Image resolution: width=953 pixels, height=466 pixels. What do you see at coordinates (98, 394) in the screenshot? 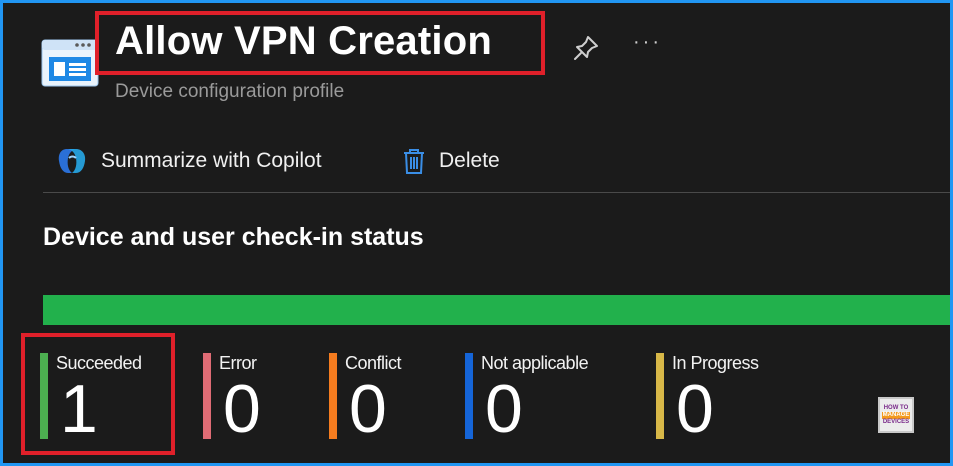
I see `succeeded-highlight-box` at bounding box center [98, 394].